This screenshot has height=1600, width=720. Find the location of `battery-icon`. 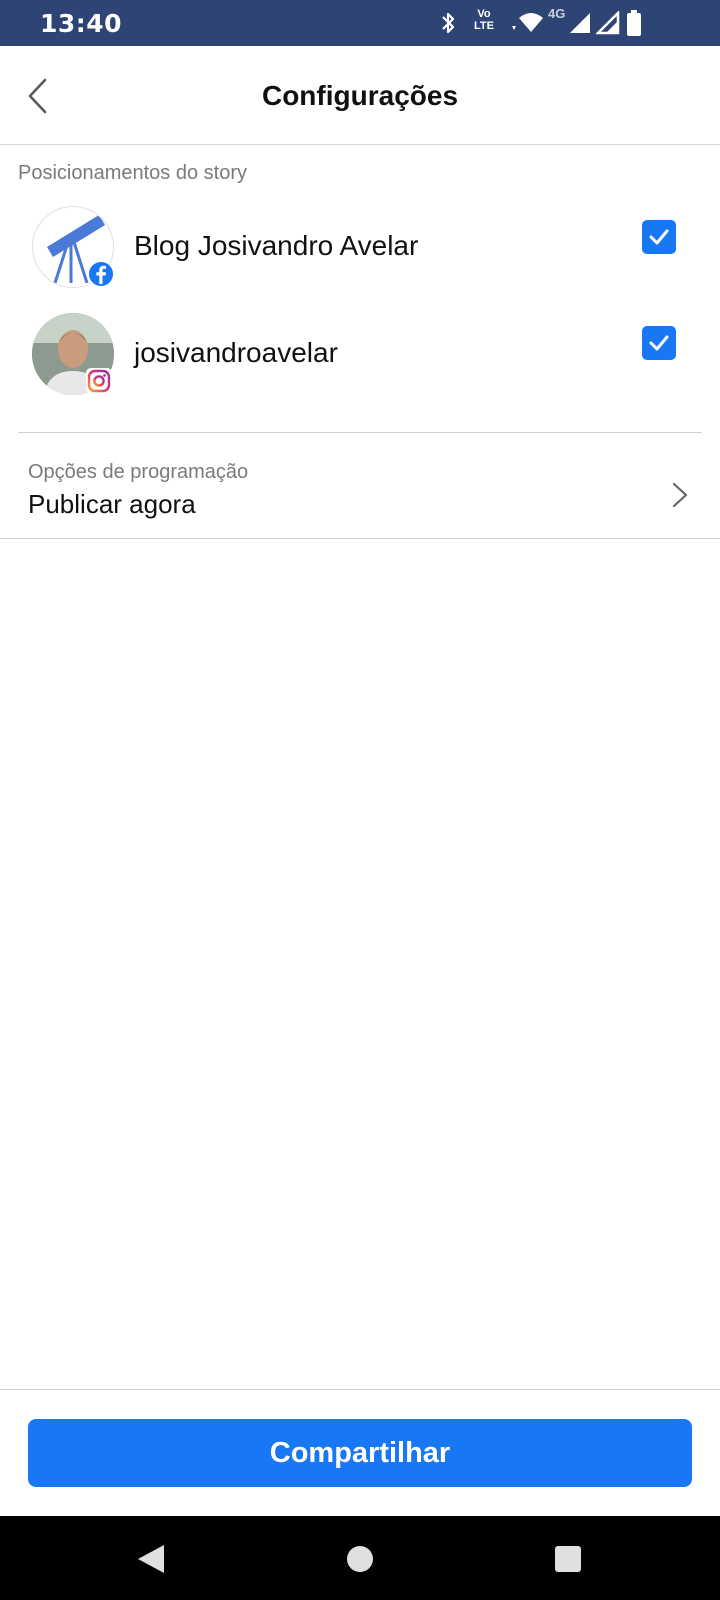

battery-icon is located at coordinates (634, 23).